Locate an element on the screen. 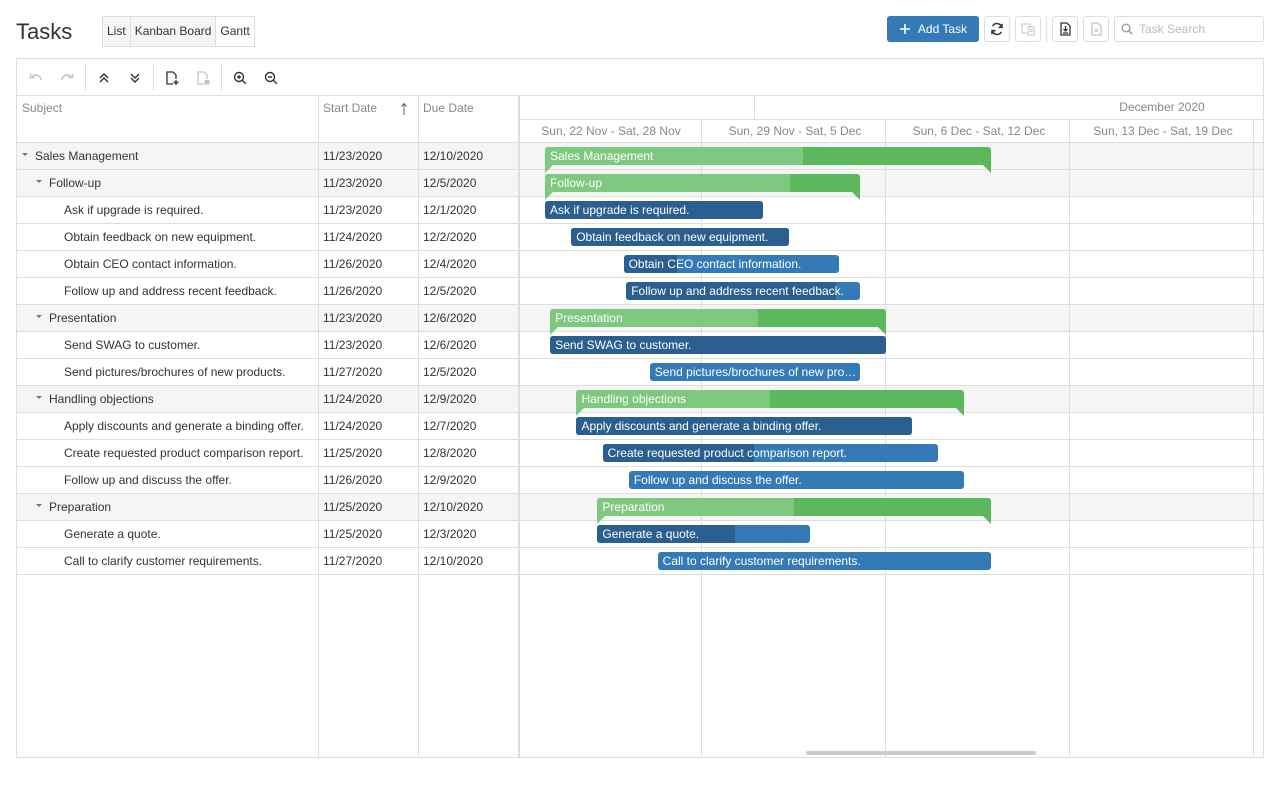 Image resolution: width=1280 pixels, height=800 pixels. add-task-button: Add Task is located at coordinates (933, 29).